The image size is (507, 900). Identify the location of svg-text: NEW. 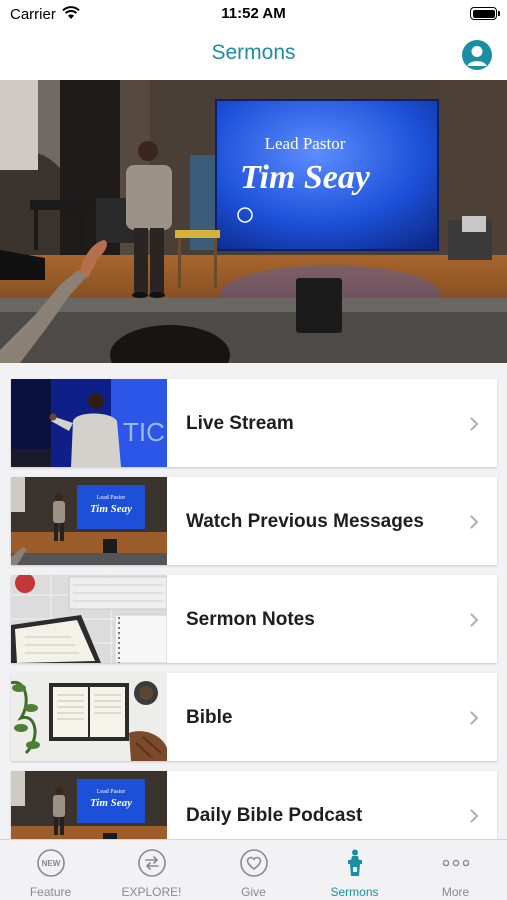
(51, 863).